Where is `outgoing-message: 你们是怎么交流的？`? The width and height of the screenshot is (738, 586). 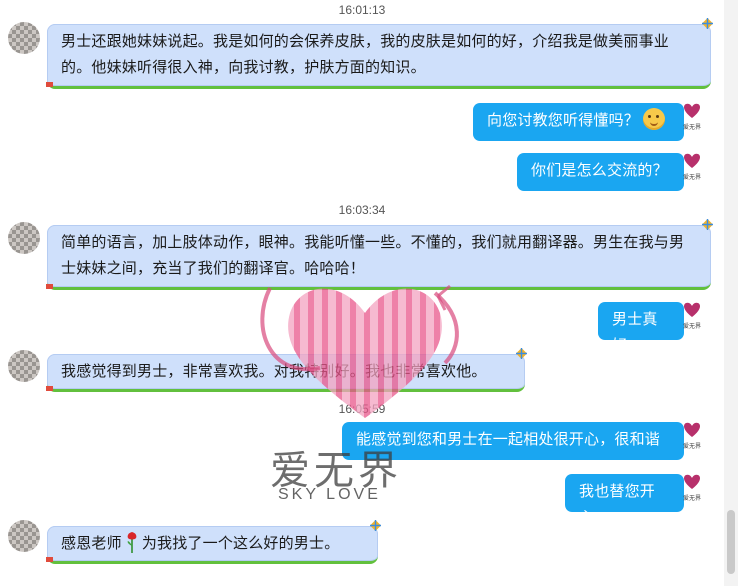 outgoing-message: 你们是怎么交流的？ is located at coordinates (600, 172).